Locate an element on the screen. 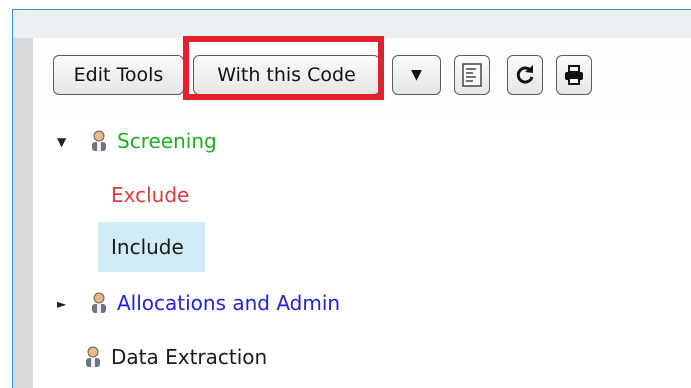 The image size is (691, 388). list-icon is located at coordinates (472, 75).